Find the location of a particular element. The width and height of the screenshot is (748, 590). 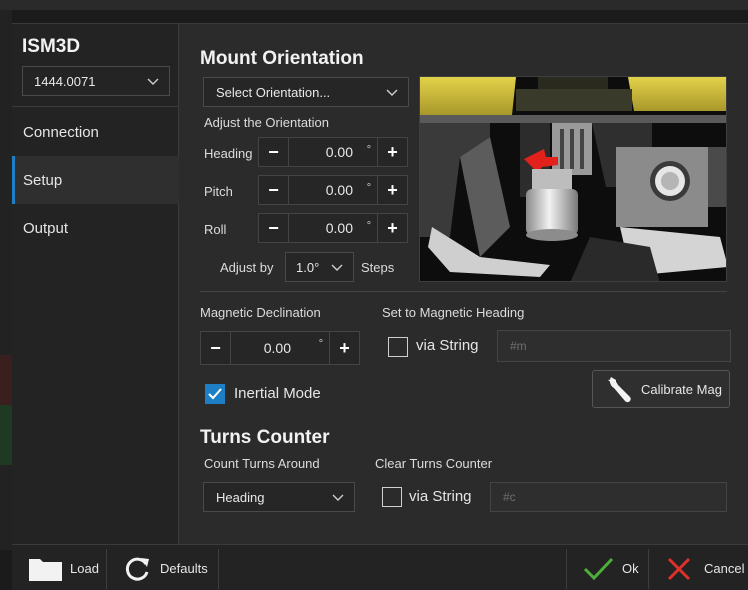

sensor-model-illustration is located at coordinates (573, 179).